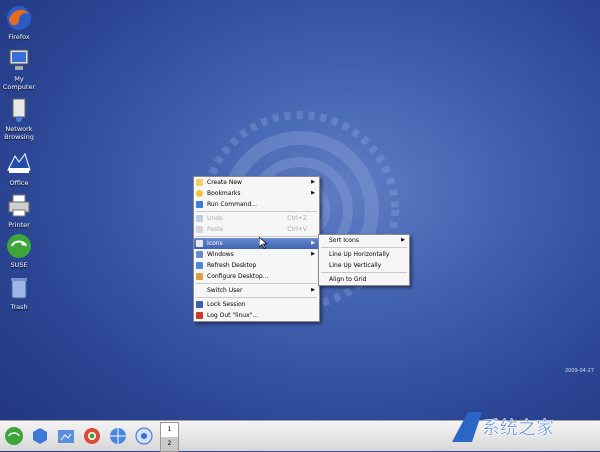  What do you see at coordinates (199, 204) in the screenshot?
I see `run-command-icon` at bounding box center [199, 204].